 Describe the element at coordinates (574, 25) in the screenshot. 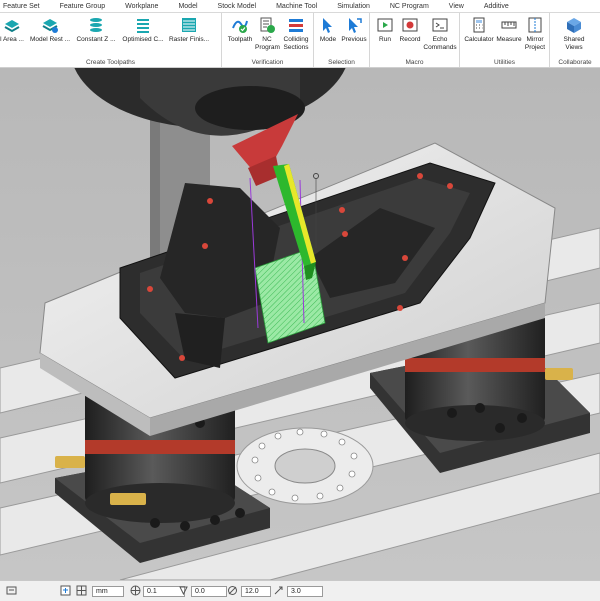

I see `shared-views-icon` at that location.